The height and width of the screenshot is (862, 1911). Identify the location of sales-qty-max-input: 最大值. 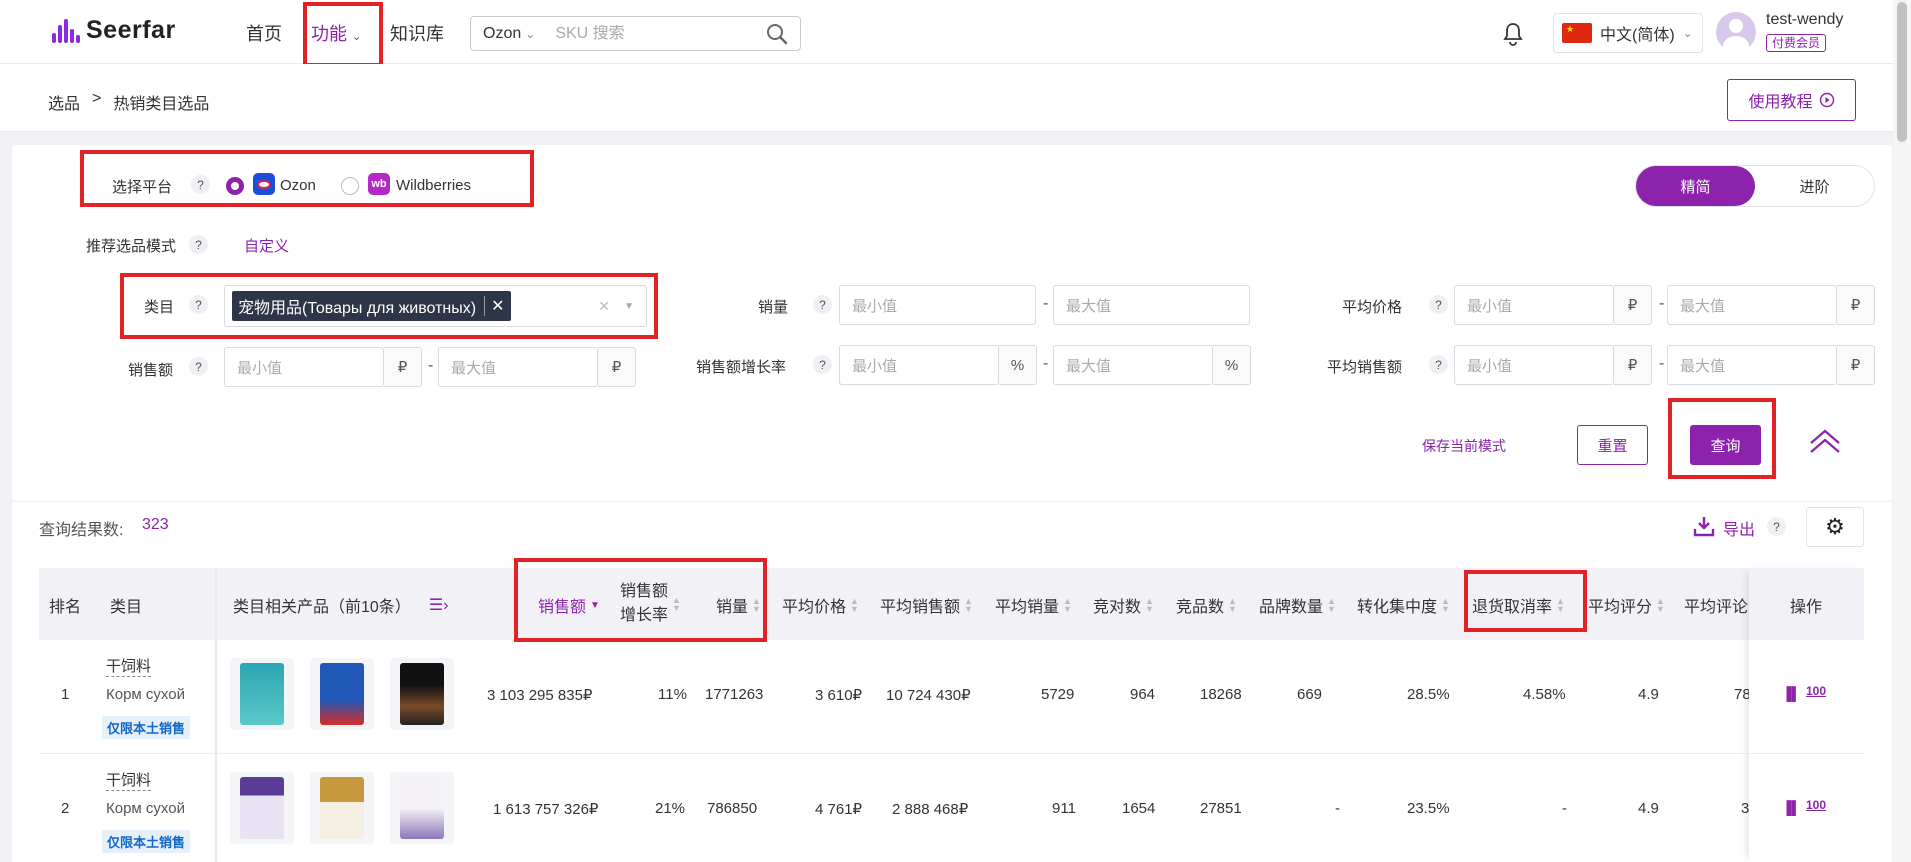
(1151, 305).